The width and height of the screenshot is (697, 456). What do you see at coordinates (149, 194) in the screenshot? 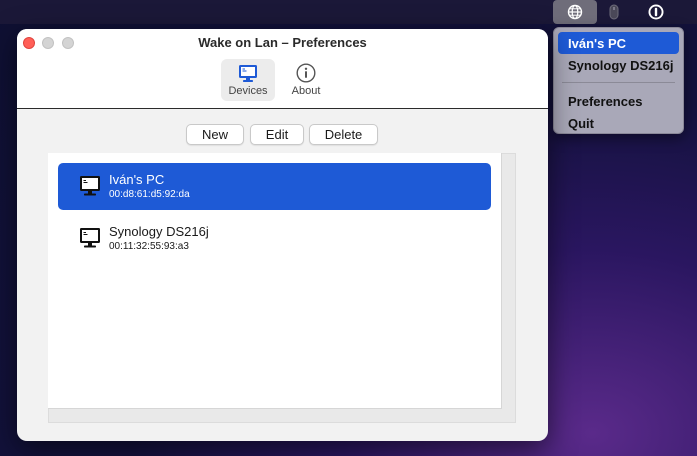
I see `device-mac-address: 00:d8:61:d5:92:da` at bounding box center [149, 194].